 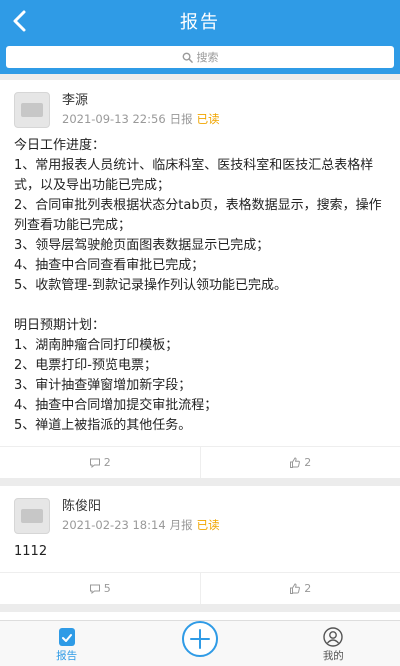 What do you see at coordinates (103, 425) in the screenshot?
I see `content-line: 5、禅道上被指派的其他任务。` at bounding box center [103, 425].